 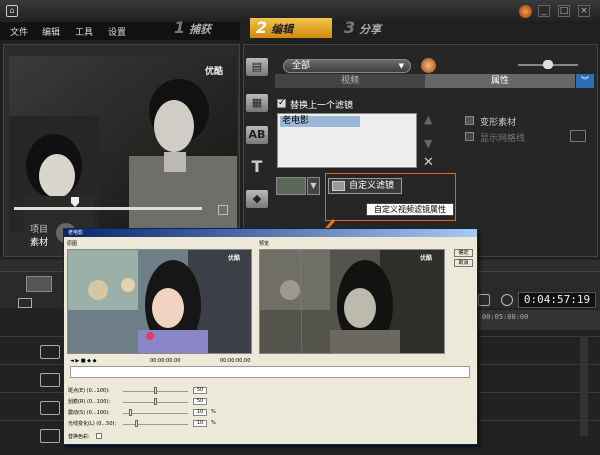 What do you see at coordinates (484, 300) in the screenshot?
I see `fit-project-icon` at bounding box center [484, 300].